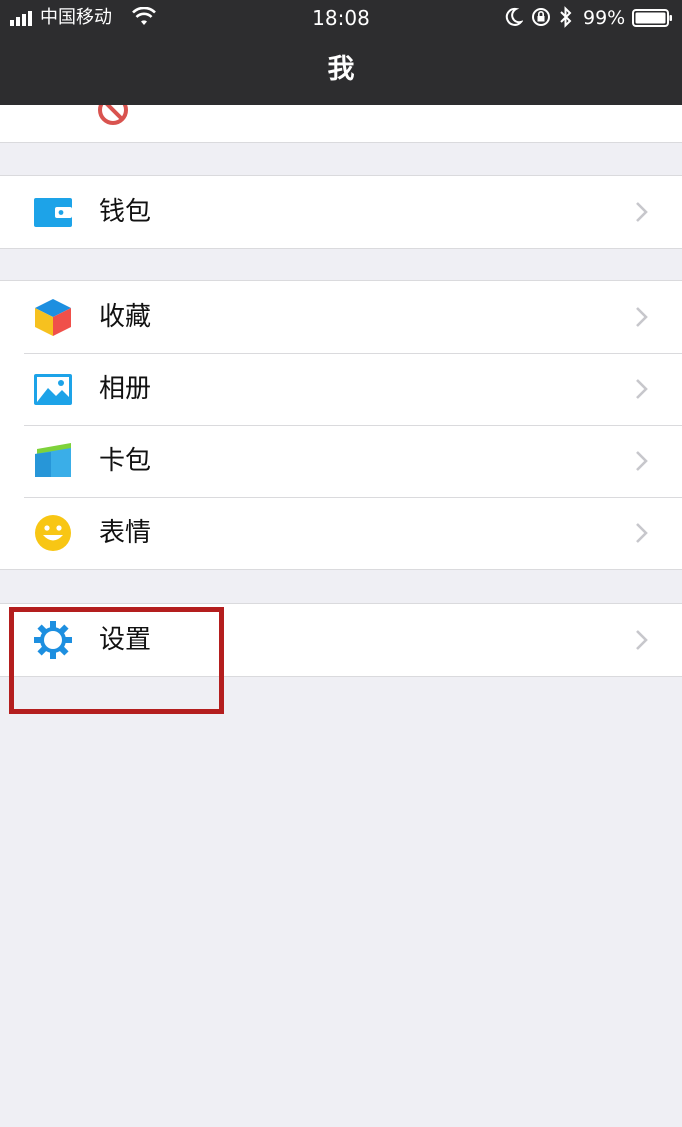 The width and height of the screenshot is (682, 1127). I want to click on wallet-icon, so click(53, 212).